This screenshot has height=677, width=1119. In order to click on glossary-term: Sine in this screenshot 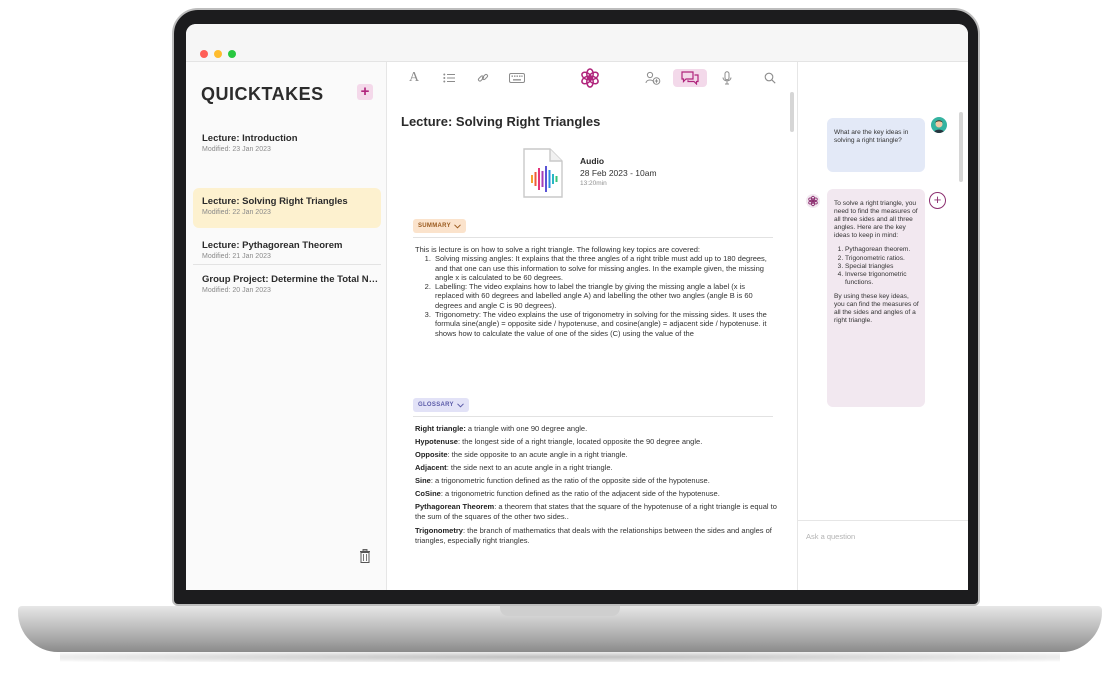, I will do `click(423, 480)`.